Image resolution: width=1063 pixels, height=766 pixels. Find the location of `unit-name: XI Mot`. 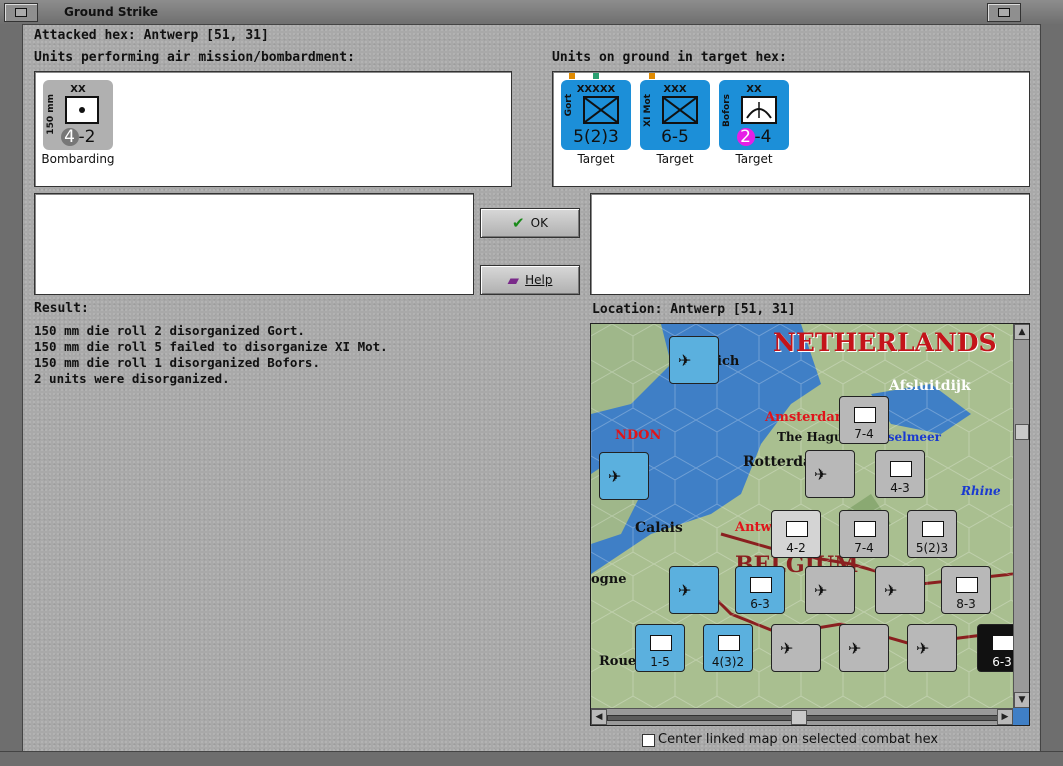

unit-name: XI Mot is located at coordinates (648, 110).